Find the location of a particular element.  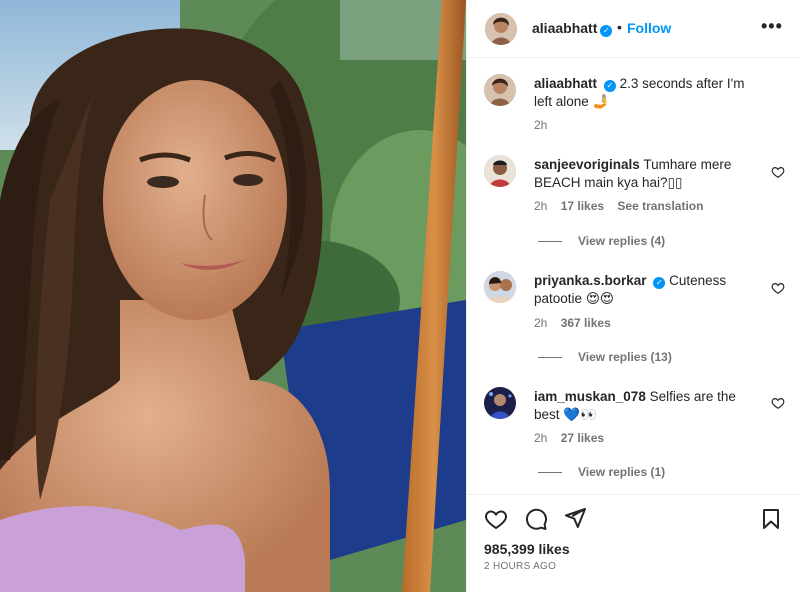

post-header: aliaabhatt ✓ • Follow ••• is located at coordinates (633, 29).